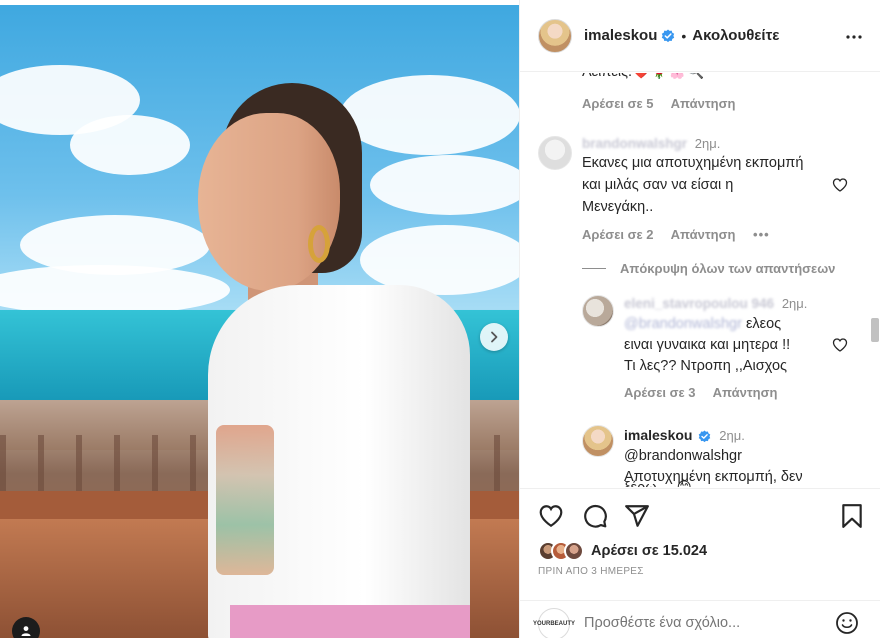 The height and width of the screenshot is (638, 880). Describe the element at coordinates (350, 621) in the screenshot. I see `person-pants` at that location.